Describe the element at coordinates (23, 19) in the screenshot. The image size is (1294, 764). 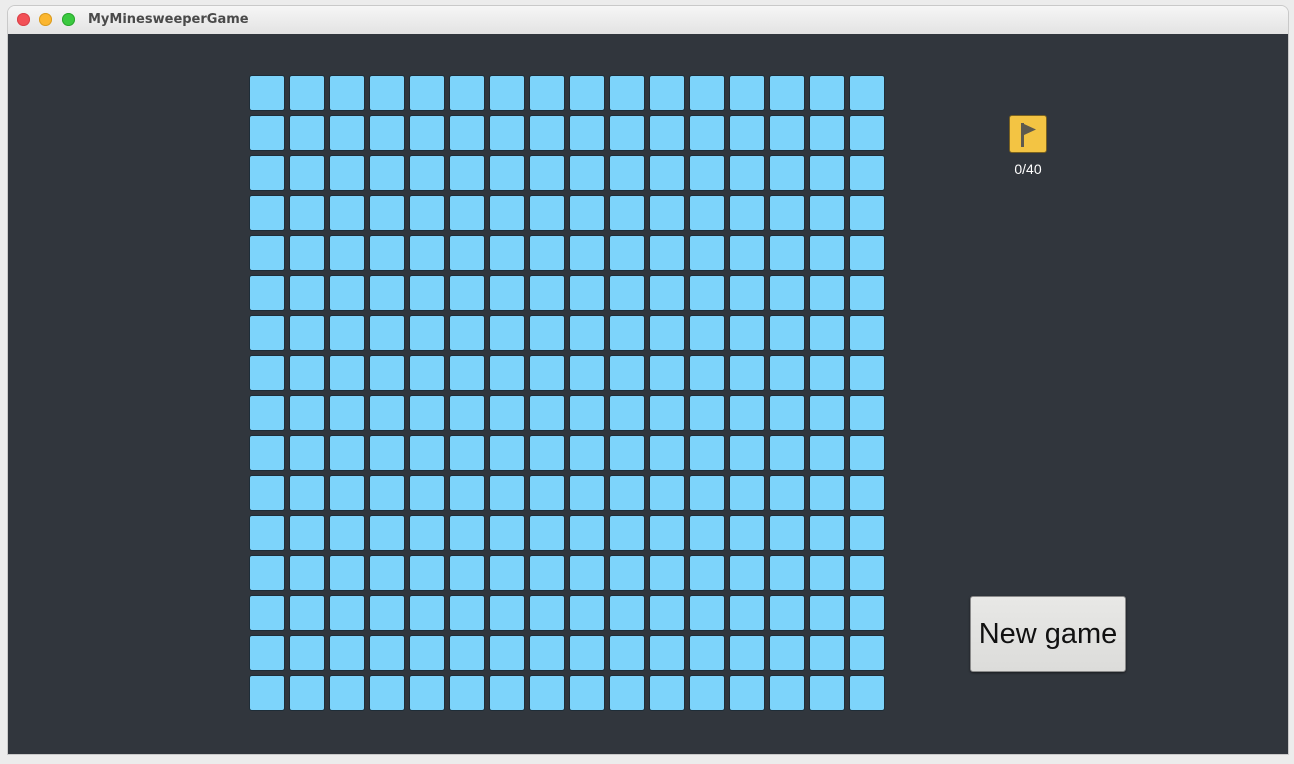
I see `close-window-button` at that location.